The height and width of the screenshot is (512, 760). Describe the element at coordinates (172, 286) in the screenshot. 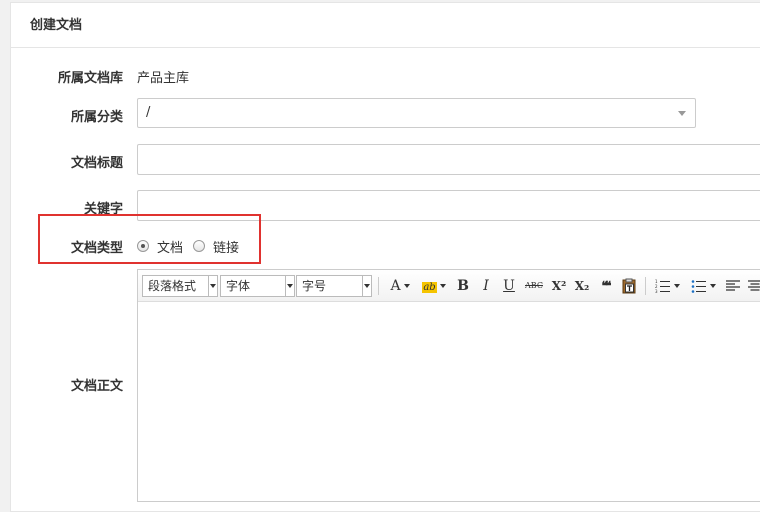

I see `paragraph-format-label: 段落格式` at that location.